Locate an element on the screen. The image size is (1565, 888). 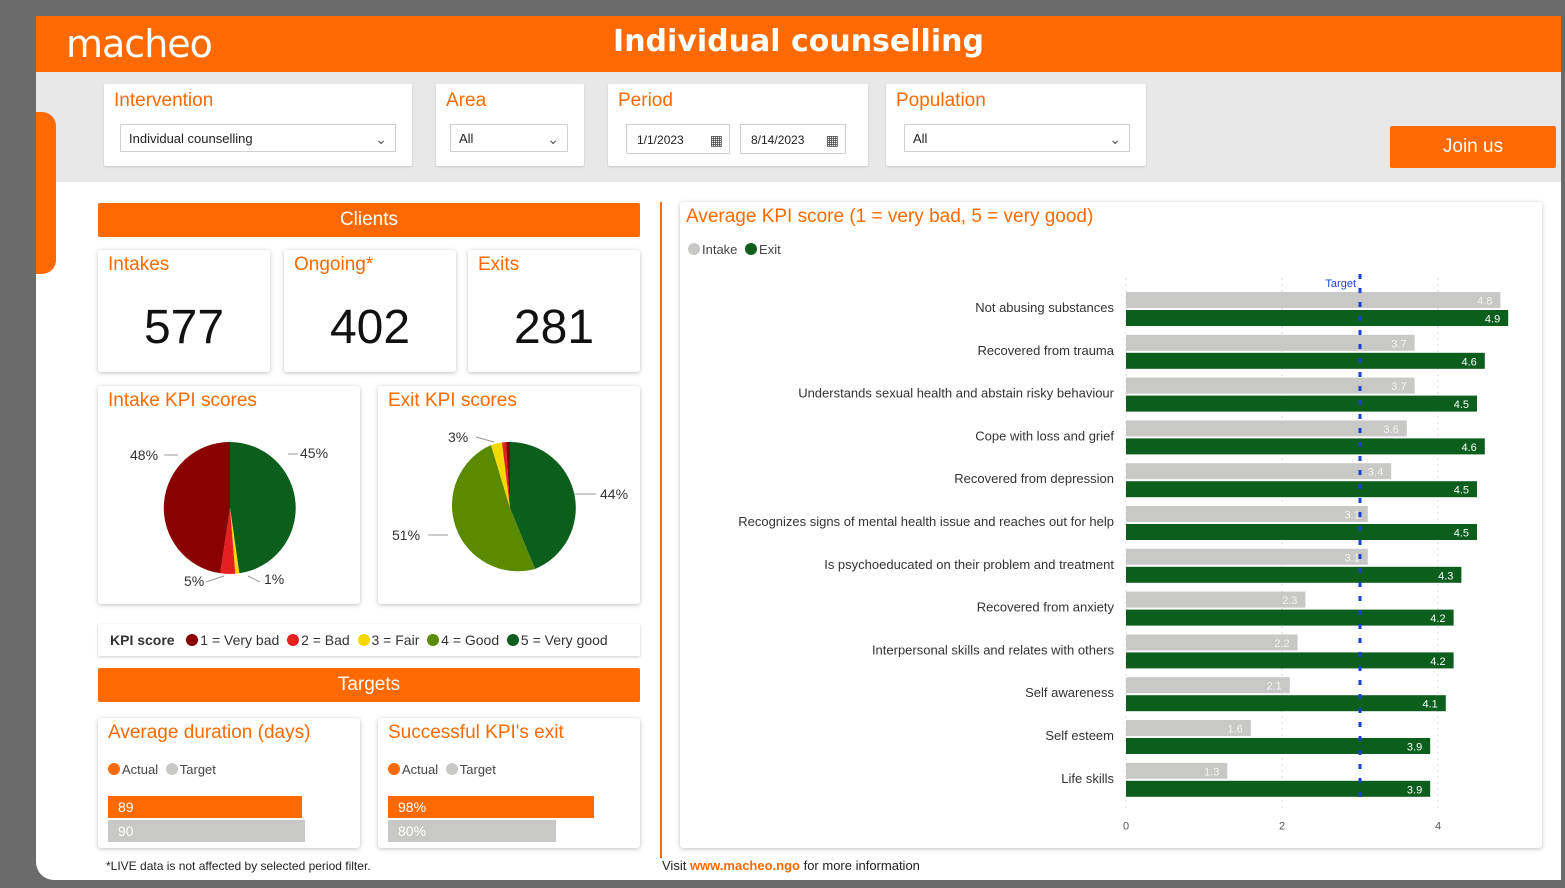
legend-item: 3 = Fair is located at coordinates (388, 640).